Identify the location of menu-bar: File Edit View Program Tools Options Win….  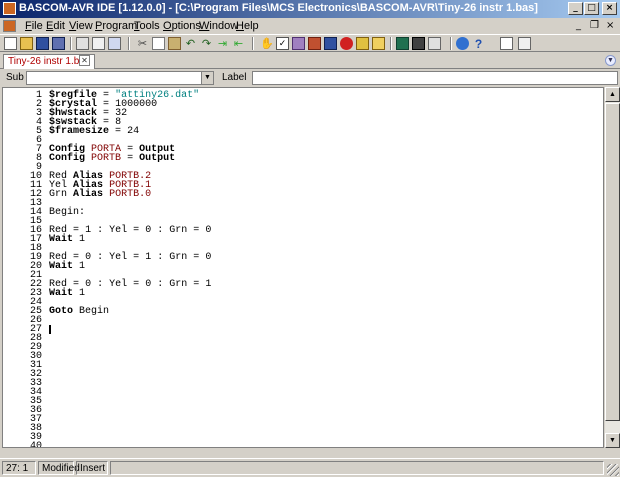
(310, 26).